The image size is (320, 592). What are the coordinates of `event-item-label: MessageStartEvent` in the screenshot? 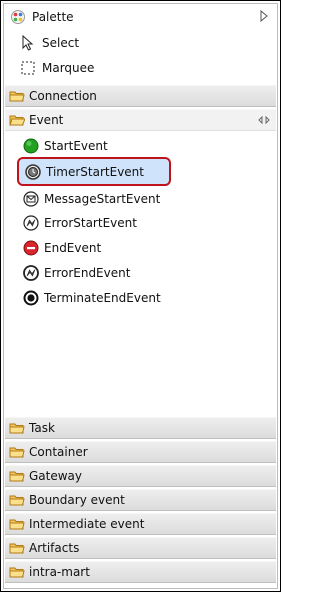 It's located at (102, 199).